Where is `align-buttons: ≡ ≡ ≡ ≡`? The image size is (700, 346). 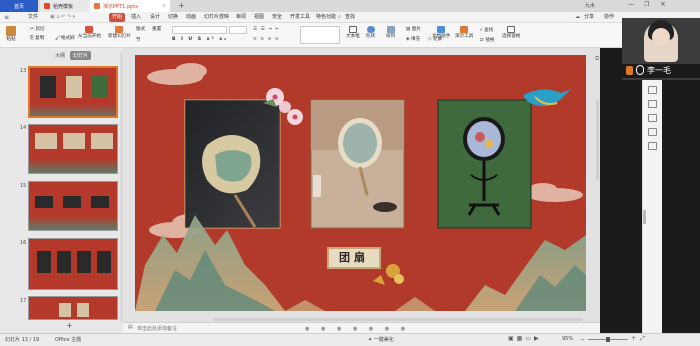 align-buttons: ≡ ≡ ≡ ≡ is located at coordinates (266, 39).